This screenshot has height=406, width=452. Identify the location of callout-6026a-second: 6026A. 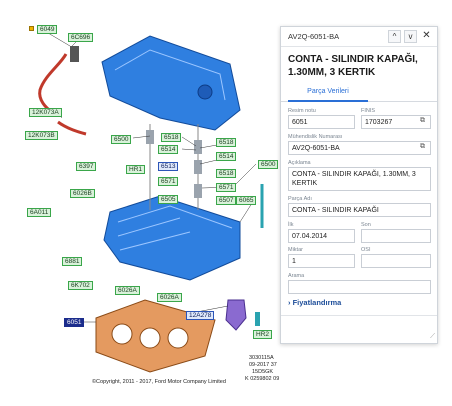
(169, 297).